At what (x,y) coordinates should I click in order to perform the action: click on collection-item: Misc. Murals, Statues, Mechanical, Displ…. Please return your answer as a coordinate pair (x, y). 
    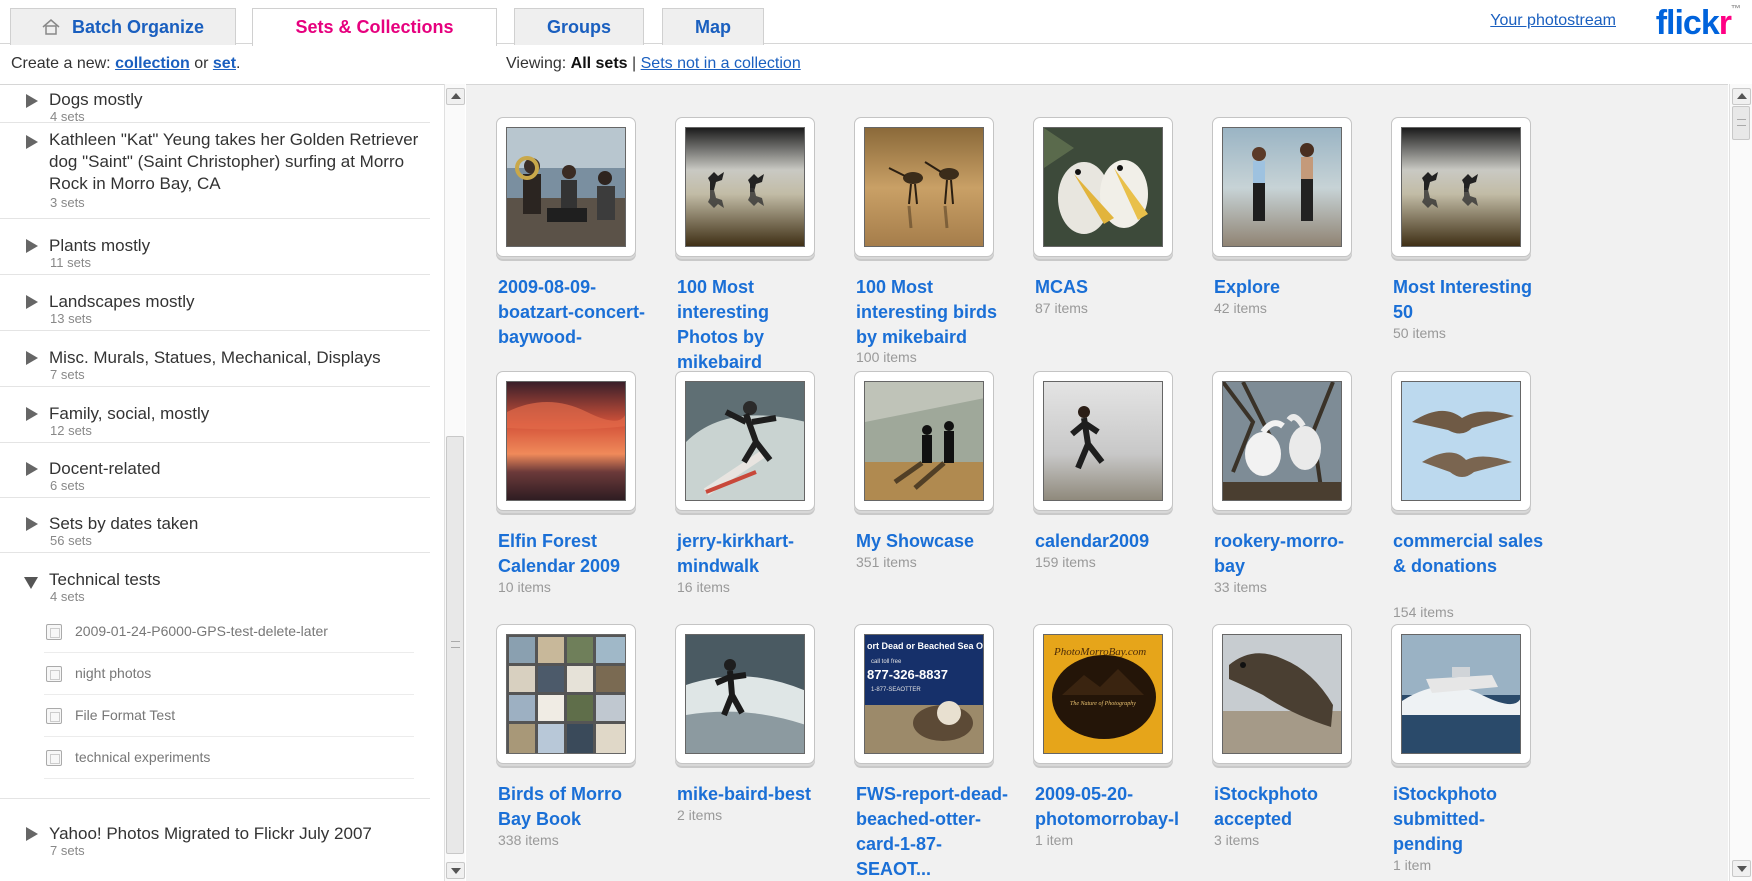
    Looking at the image, I should click on (215, 367).